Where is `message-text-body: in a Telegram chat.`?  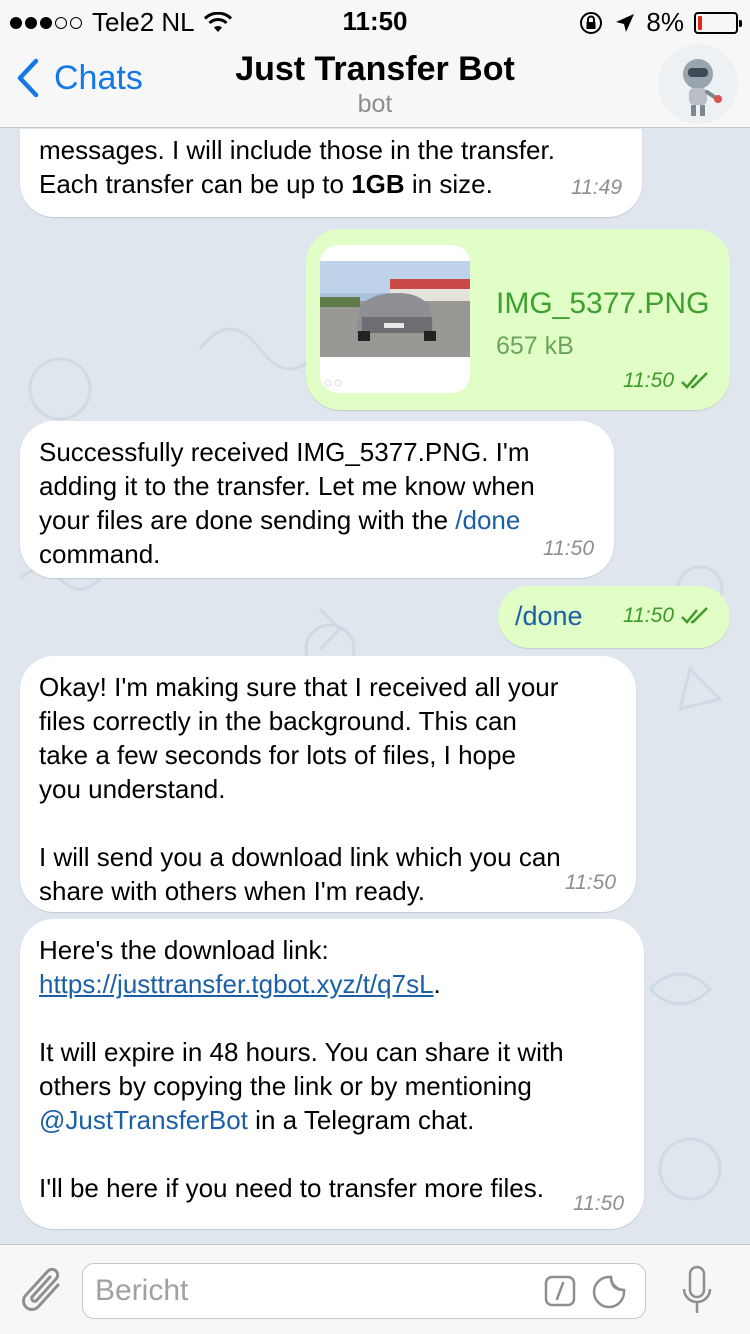 message-text-body: in a Telegram chat. is located at coordinates (361, 1120).